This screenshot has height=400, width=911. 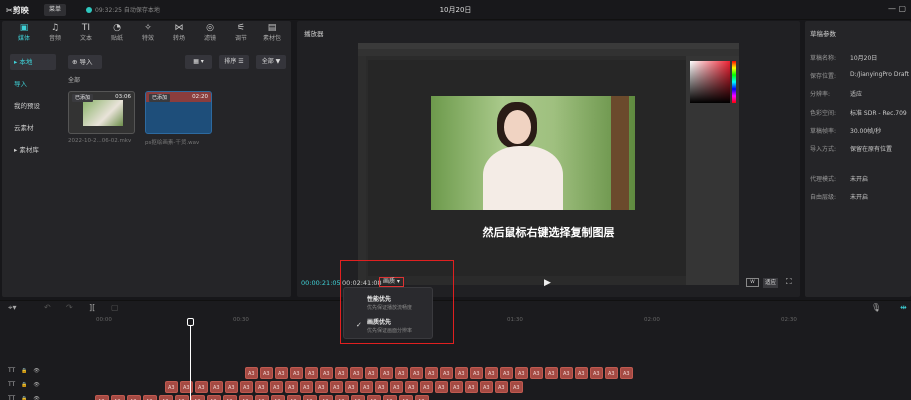 I want to click on window-controls: — ▢, so click(x=897, y=8).